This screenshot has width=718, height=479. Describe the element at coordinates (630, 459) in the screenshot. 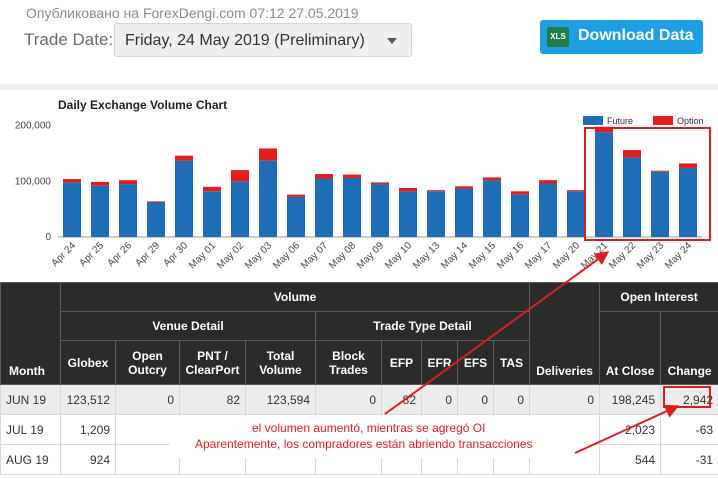

I see `cell-at-close: 544` at that location.